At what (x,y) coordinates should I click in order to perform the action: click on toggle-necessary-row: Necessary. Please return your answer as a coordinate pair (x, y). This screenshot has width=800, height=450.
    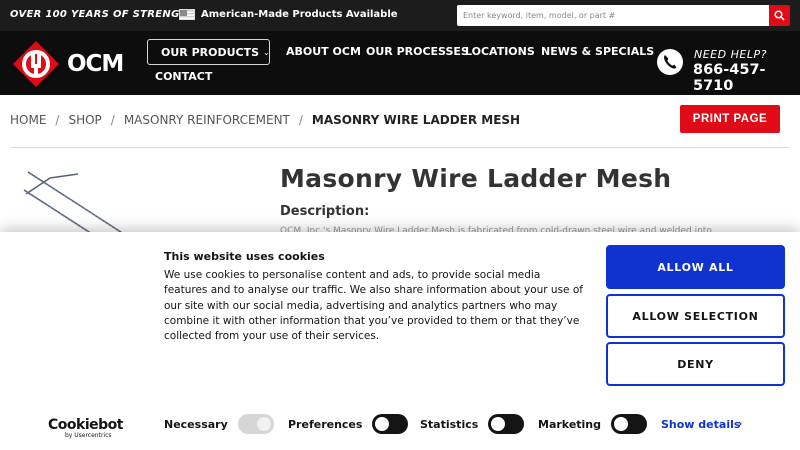
    Looking at the image, I should click on (219, 424).